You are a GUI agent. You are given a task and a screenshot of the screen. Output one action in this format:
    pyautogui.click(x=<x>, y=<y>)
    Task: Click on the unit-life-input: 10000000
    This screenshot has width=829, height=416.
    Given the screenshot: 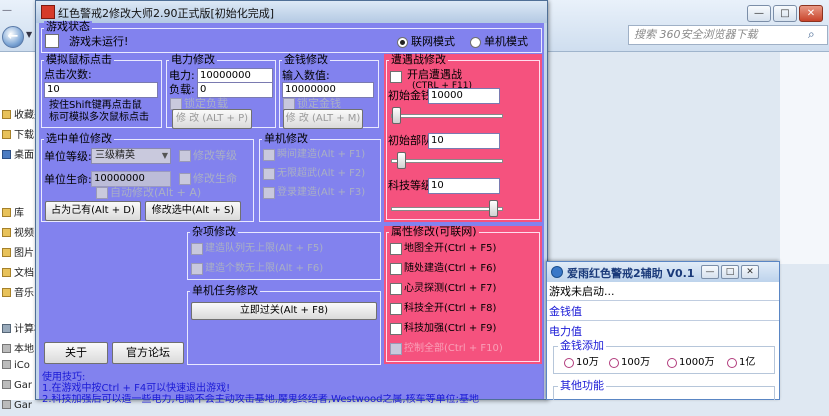 What is the action you would take?
    pyautogui.click(x=131, y=179)
    